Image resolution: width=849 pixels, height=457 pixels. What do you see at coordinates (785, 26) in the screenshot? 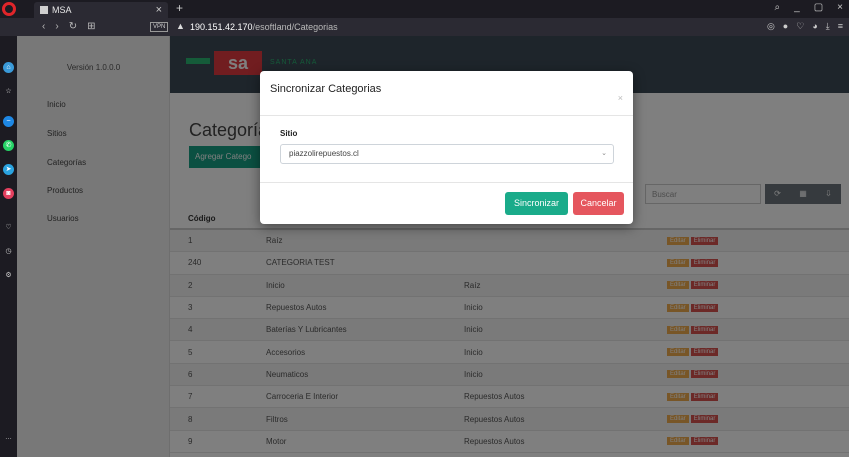
I see `shield-icon: ●` at bounding box center [785, 26].